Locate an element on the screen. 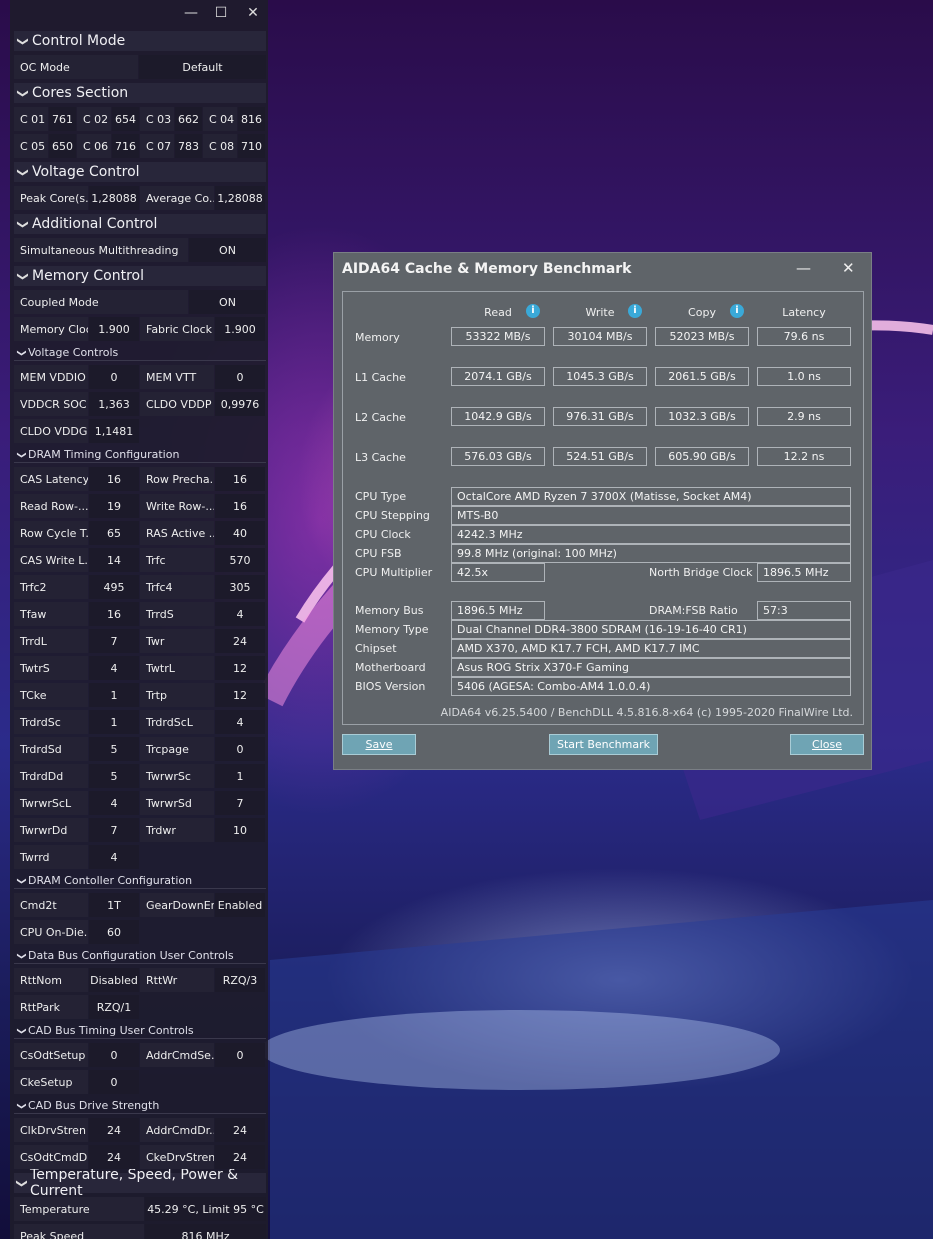  setting-value: 65 is located at coordinates (114, 533).